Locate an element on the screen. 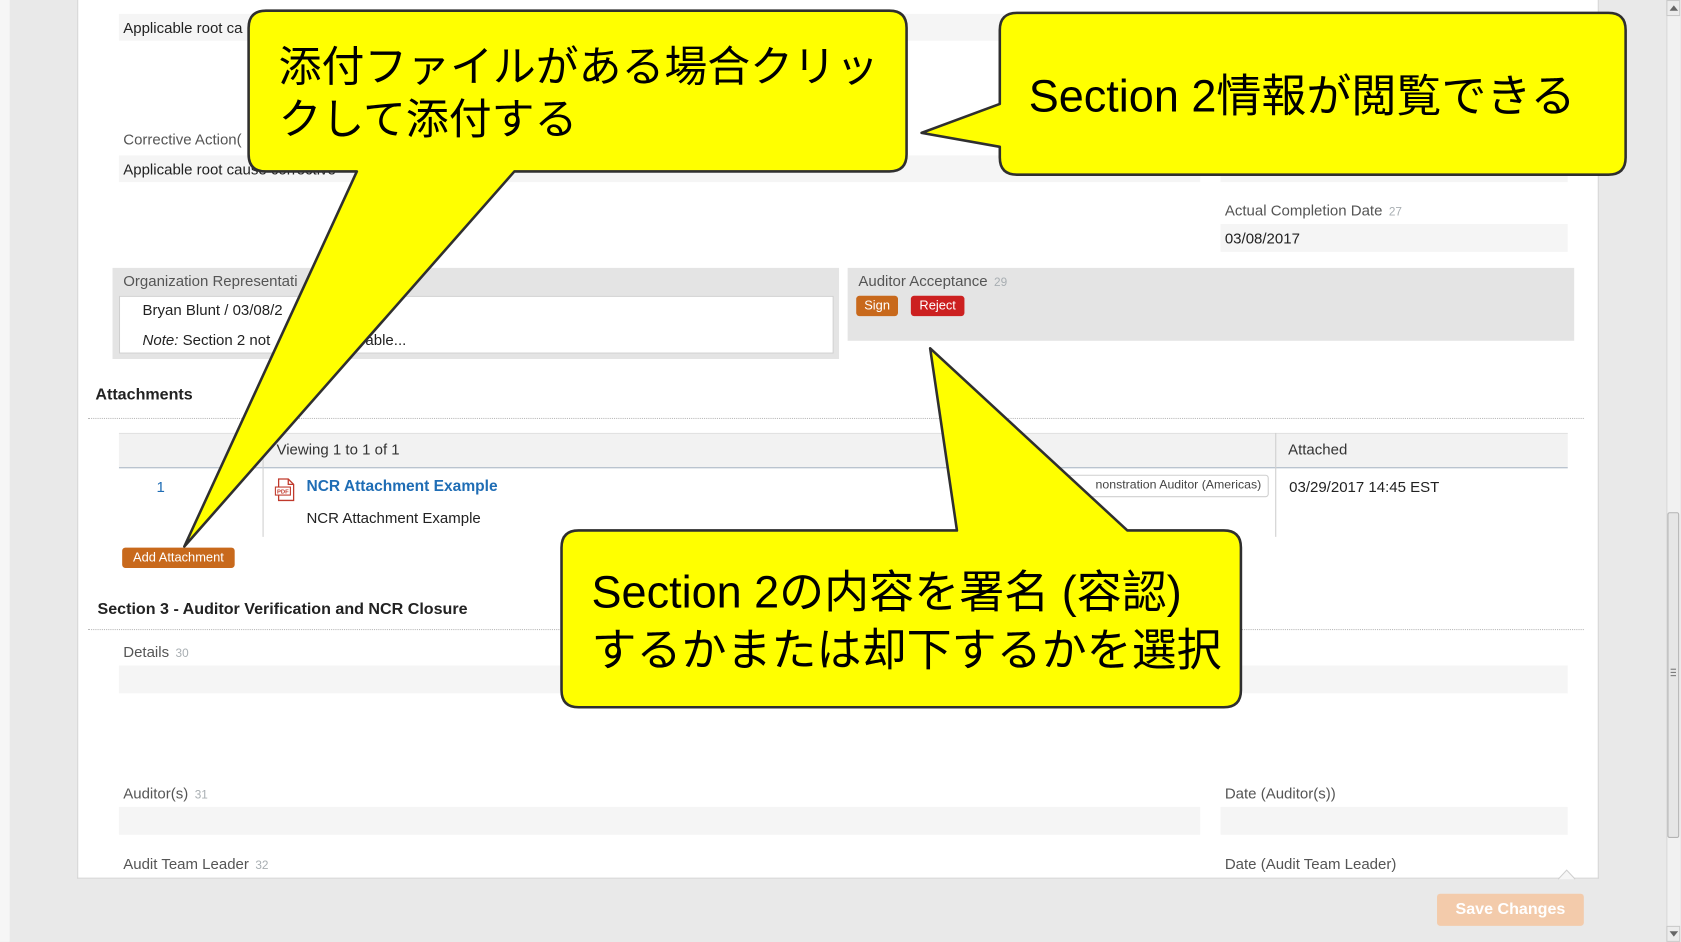  callout-sign-reject-line1: Section 2の内容を署名 (容認) is located at coordinates (886, 592).